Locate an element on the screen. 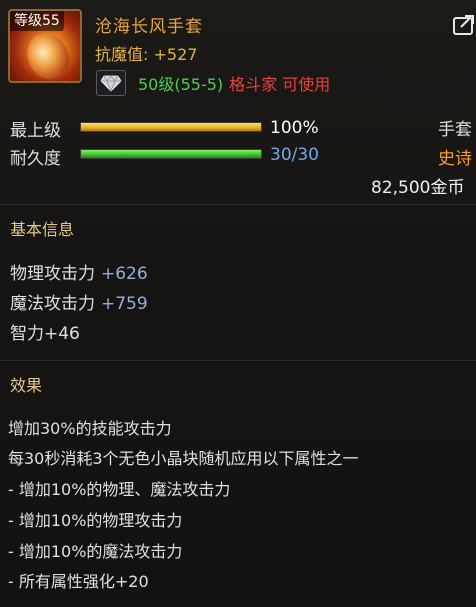 This screenshot has width=476, height=607. attribute-row: 智力+46 is located at coordinates (45, 331).